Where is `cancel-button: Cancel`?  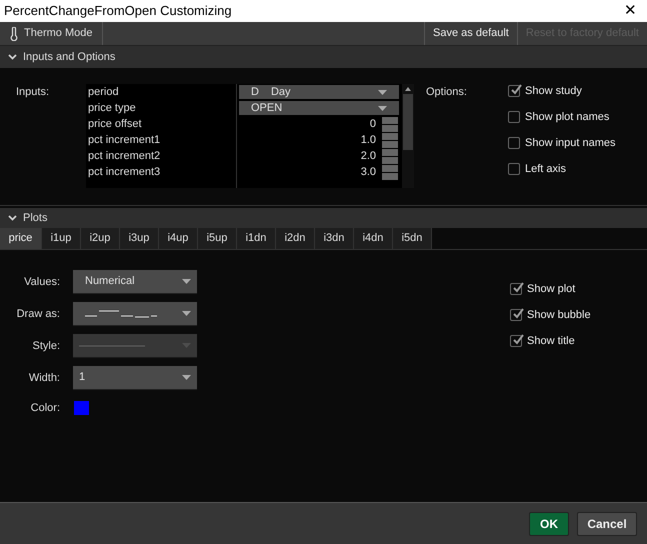 cancel-button: Cancel is located at coordinates (607, 524).